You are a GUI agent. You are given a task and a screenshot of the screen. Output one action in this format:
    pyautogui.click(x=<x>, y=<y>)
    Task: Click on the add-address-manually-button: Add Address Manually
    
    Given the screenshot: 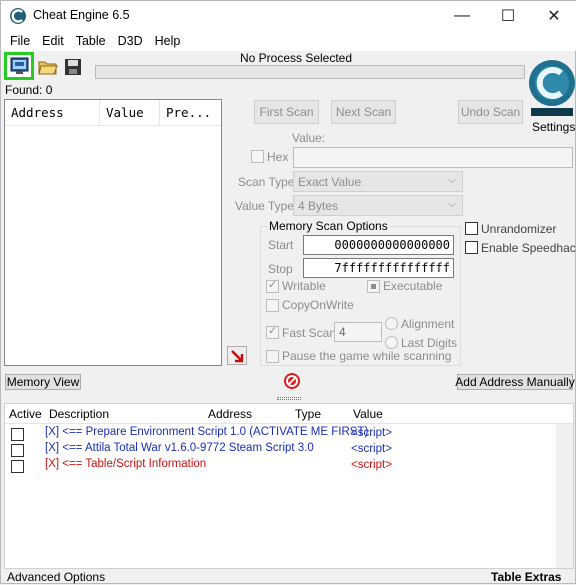 What is the action you would take?
    pyautogui.click(x=515, y=382)
    